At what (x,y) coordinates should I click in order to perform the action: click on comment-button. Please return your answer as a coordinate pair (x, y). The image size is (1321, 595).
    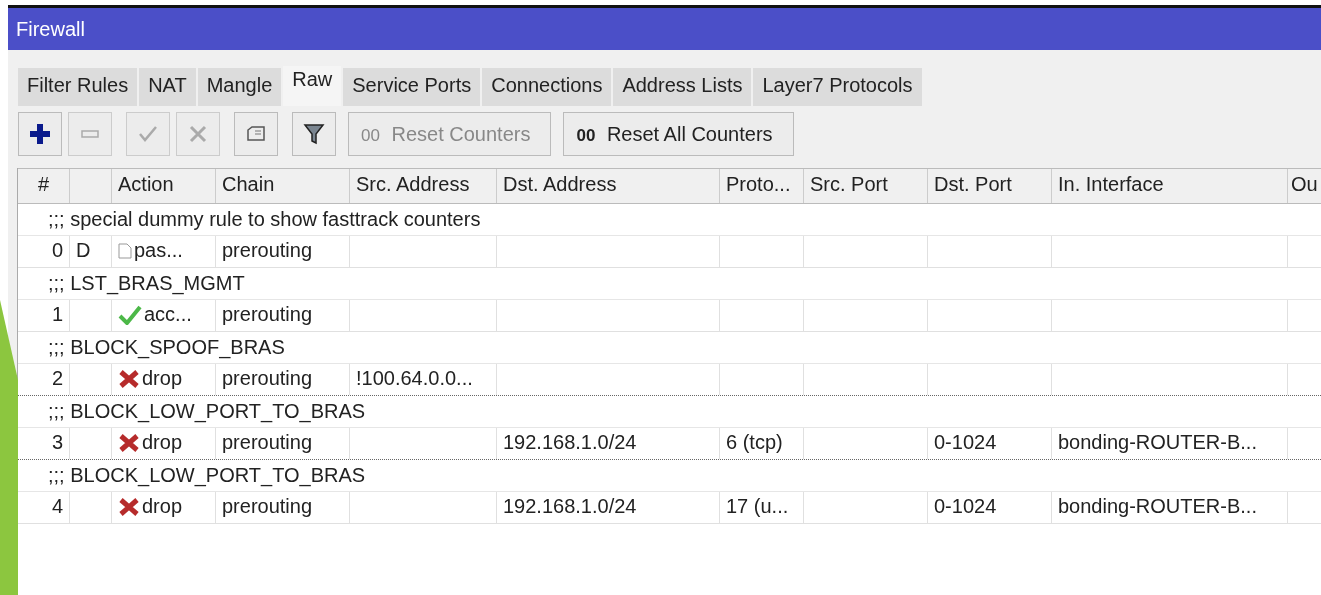
    Looking at the image, I should click on (256, 134).